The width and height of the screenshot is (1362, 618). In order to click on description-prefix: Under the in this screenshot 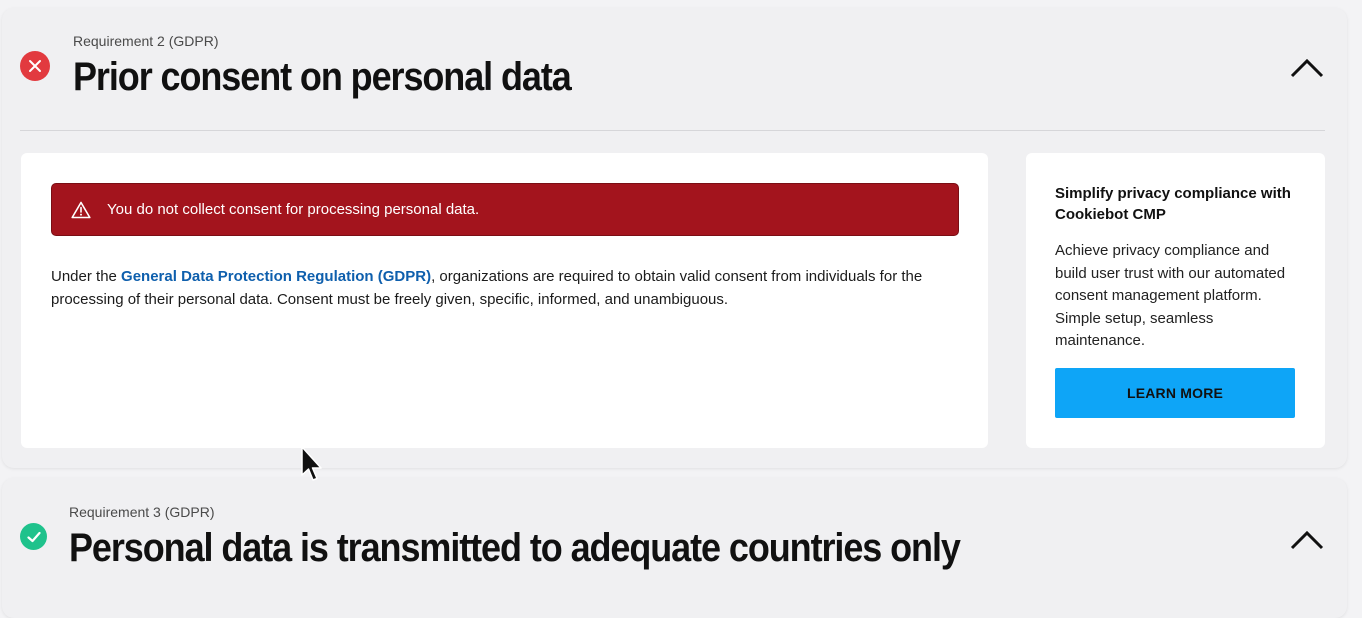, I will do `click(86, 276)`.